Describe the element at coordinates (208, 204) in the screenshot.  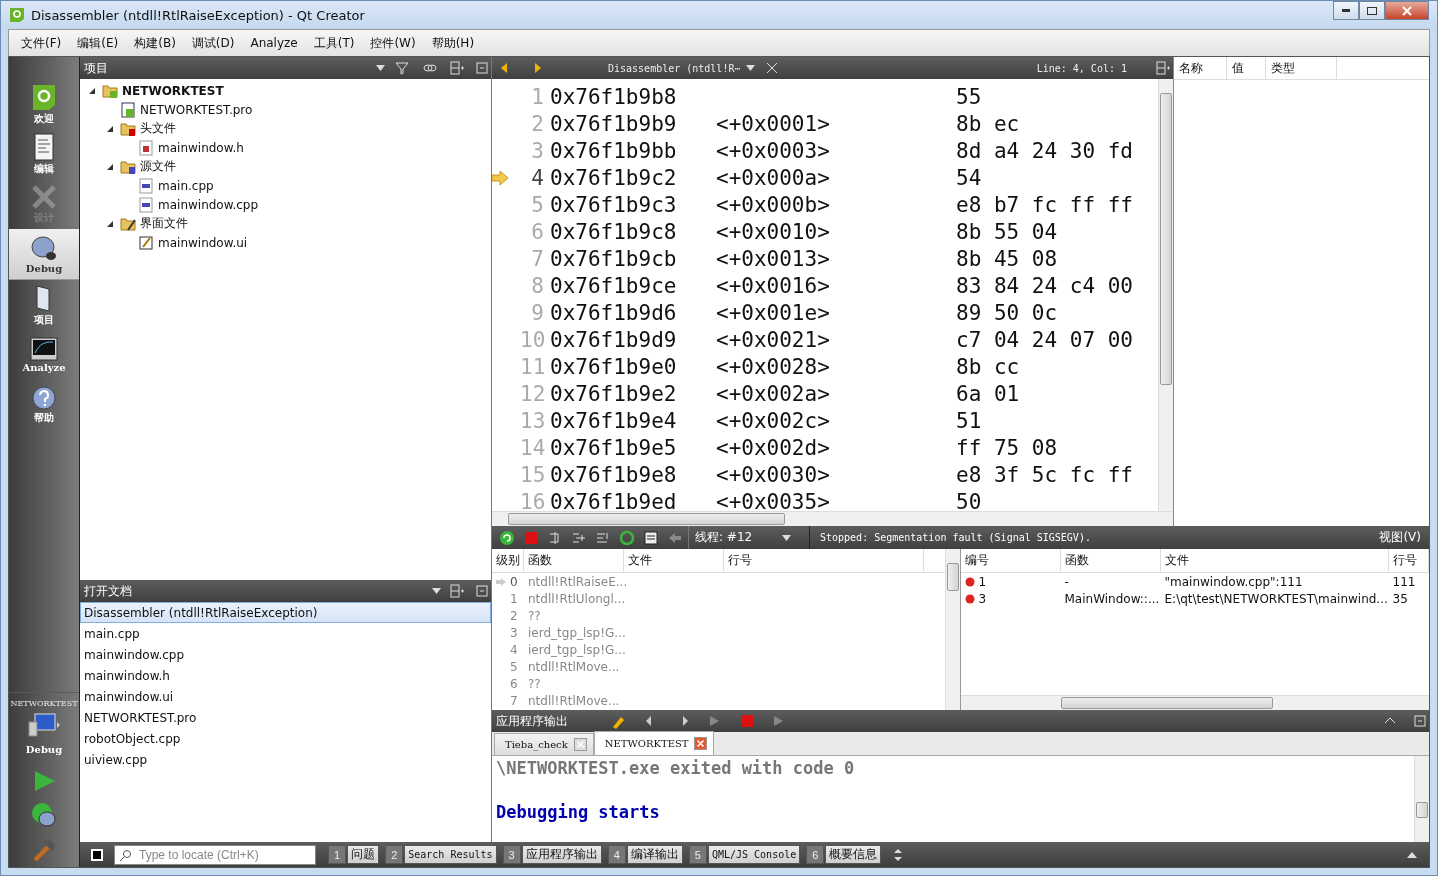
I see `tree-item: mainwindow.cpp` at that location.